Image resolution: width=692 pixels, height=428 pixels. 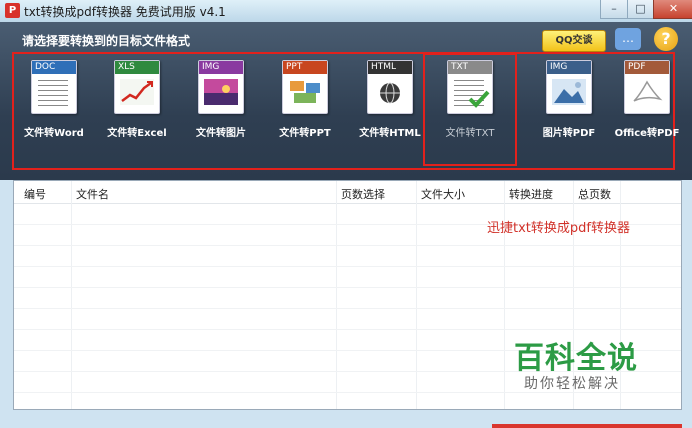 I want to click on acrobat-symbol-icon, so click(x=648, y=91).